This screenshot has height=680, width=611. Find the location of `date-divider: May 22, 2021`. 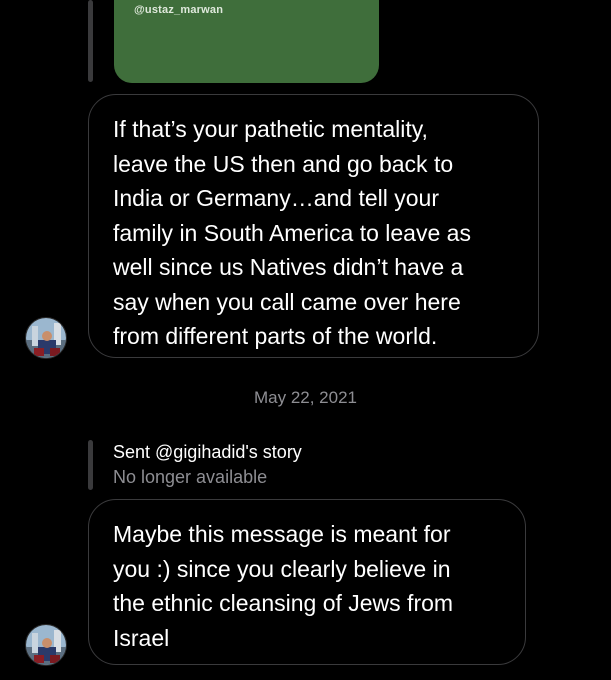

date-divider: May 22, 2021 is located at coordinates (305, 397).